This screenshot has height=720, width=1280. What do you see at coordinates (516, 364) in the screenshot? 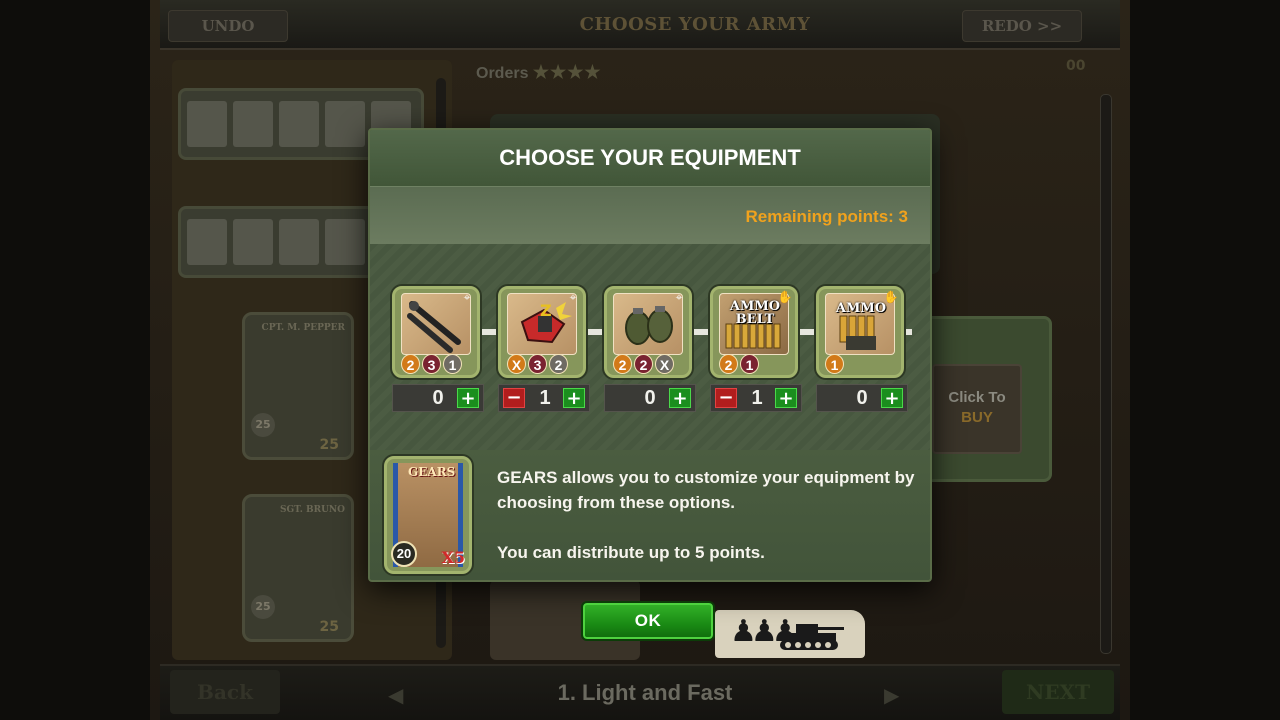
I see `stat-attack: X` at bounding box center [516, 364].